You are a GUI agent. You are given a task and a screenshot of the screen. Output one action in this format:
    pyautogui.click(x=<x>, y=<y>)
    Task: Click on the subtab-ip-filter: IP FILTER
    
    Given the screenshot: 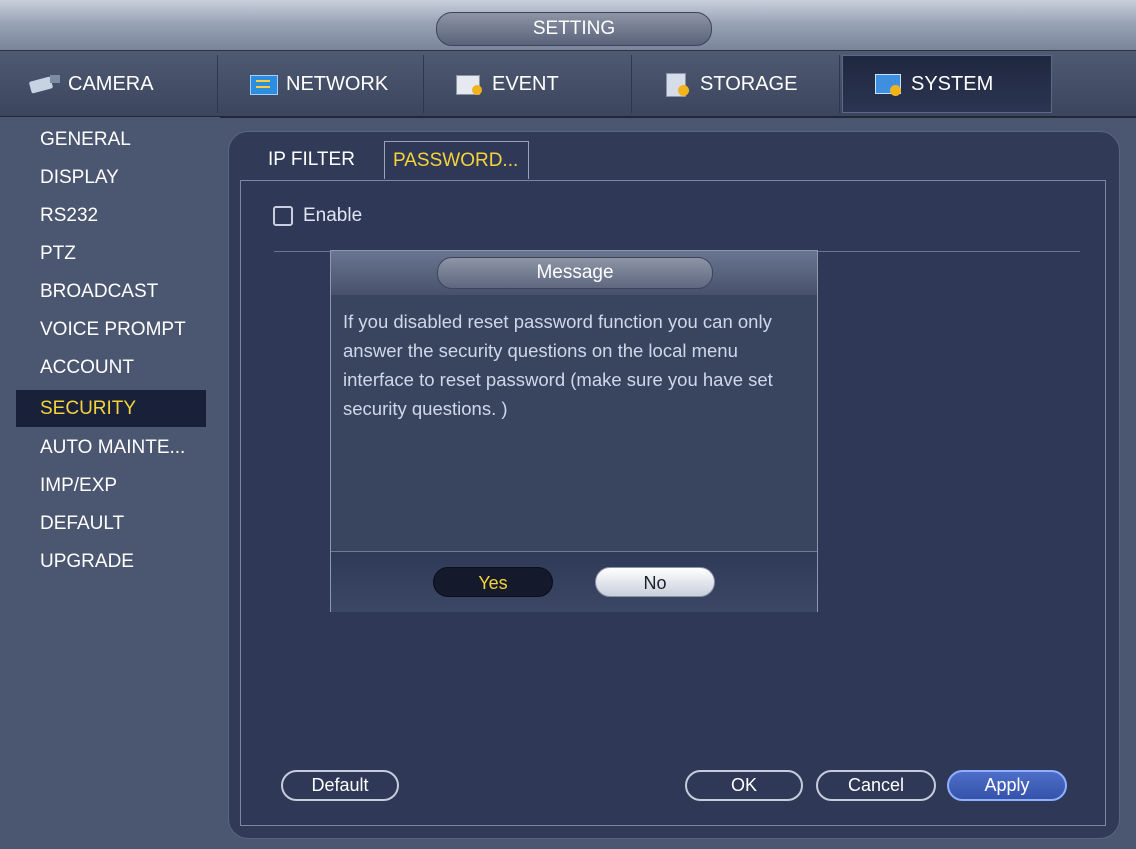 What is the action you would take?
    pyautogui.click(x=320, y=160)
    